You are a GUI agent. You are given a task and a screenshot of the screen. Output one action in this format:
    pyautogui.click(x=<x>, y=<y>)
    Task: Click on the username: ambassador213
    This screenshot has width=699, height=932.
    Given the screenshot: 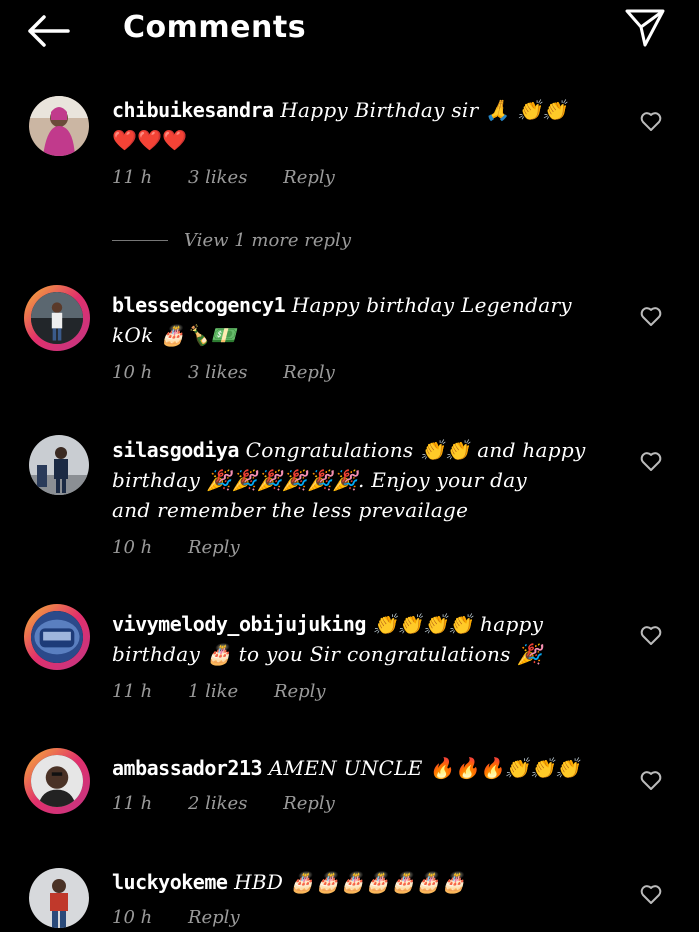 What is the action you would take?
    pyautogui.click(x=187, y=768)
    